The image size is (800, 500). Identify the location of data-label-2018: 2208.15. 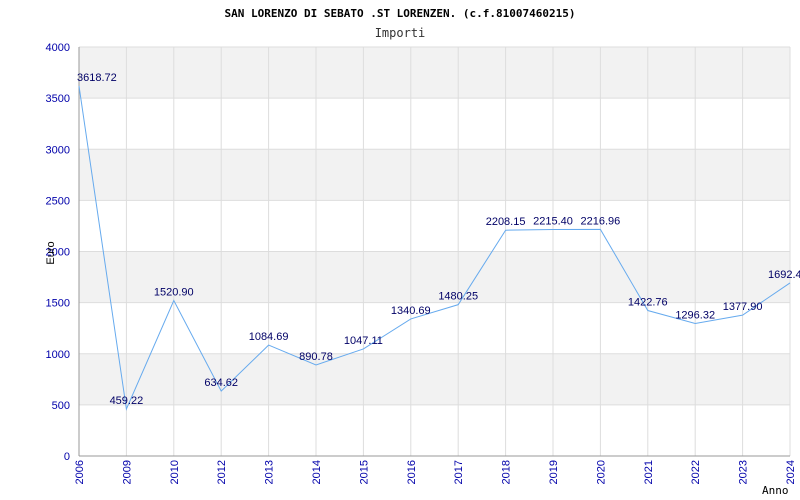
(506, 222).